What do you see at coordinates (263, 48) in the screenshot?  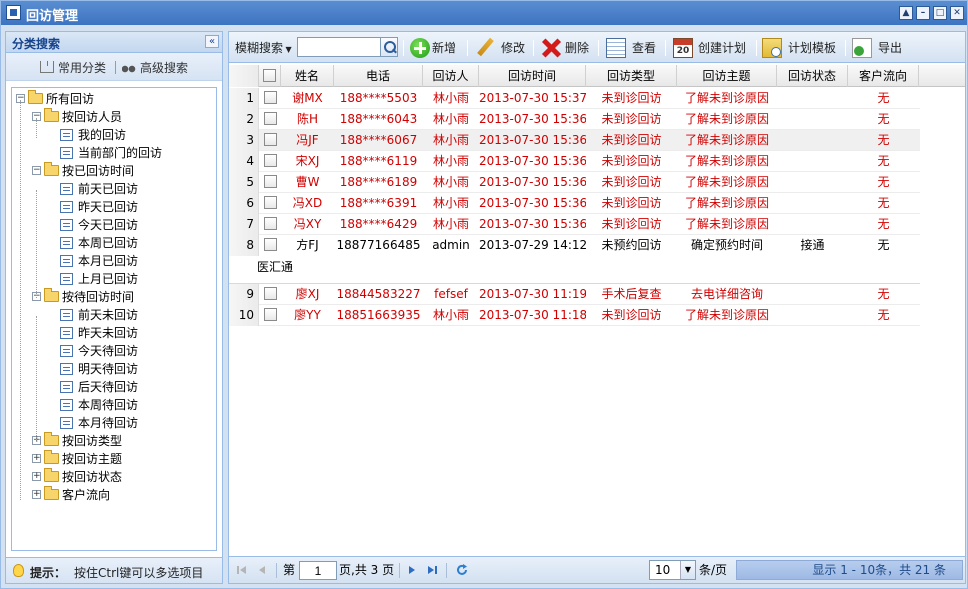 I see `search-mode-dropdown: 模糊搜索 ▼` at bounding box center [263, 48].